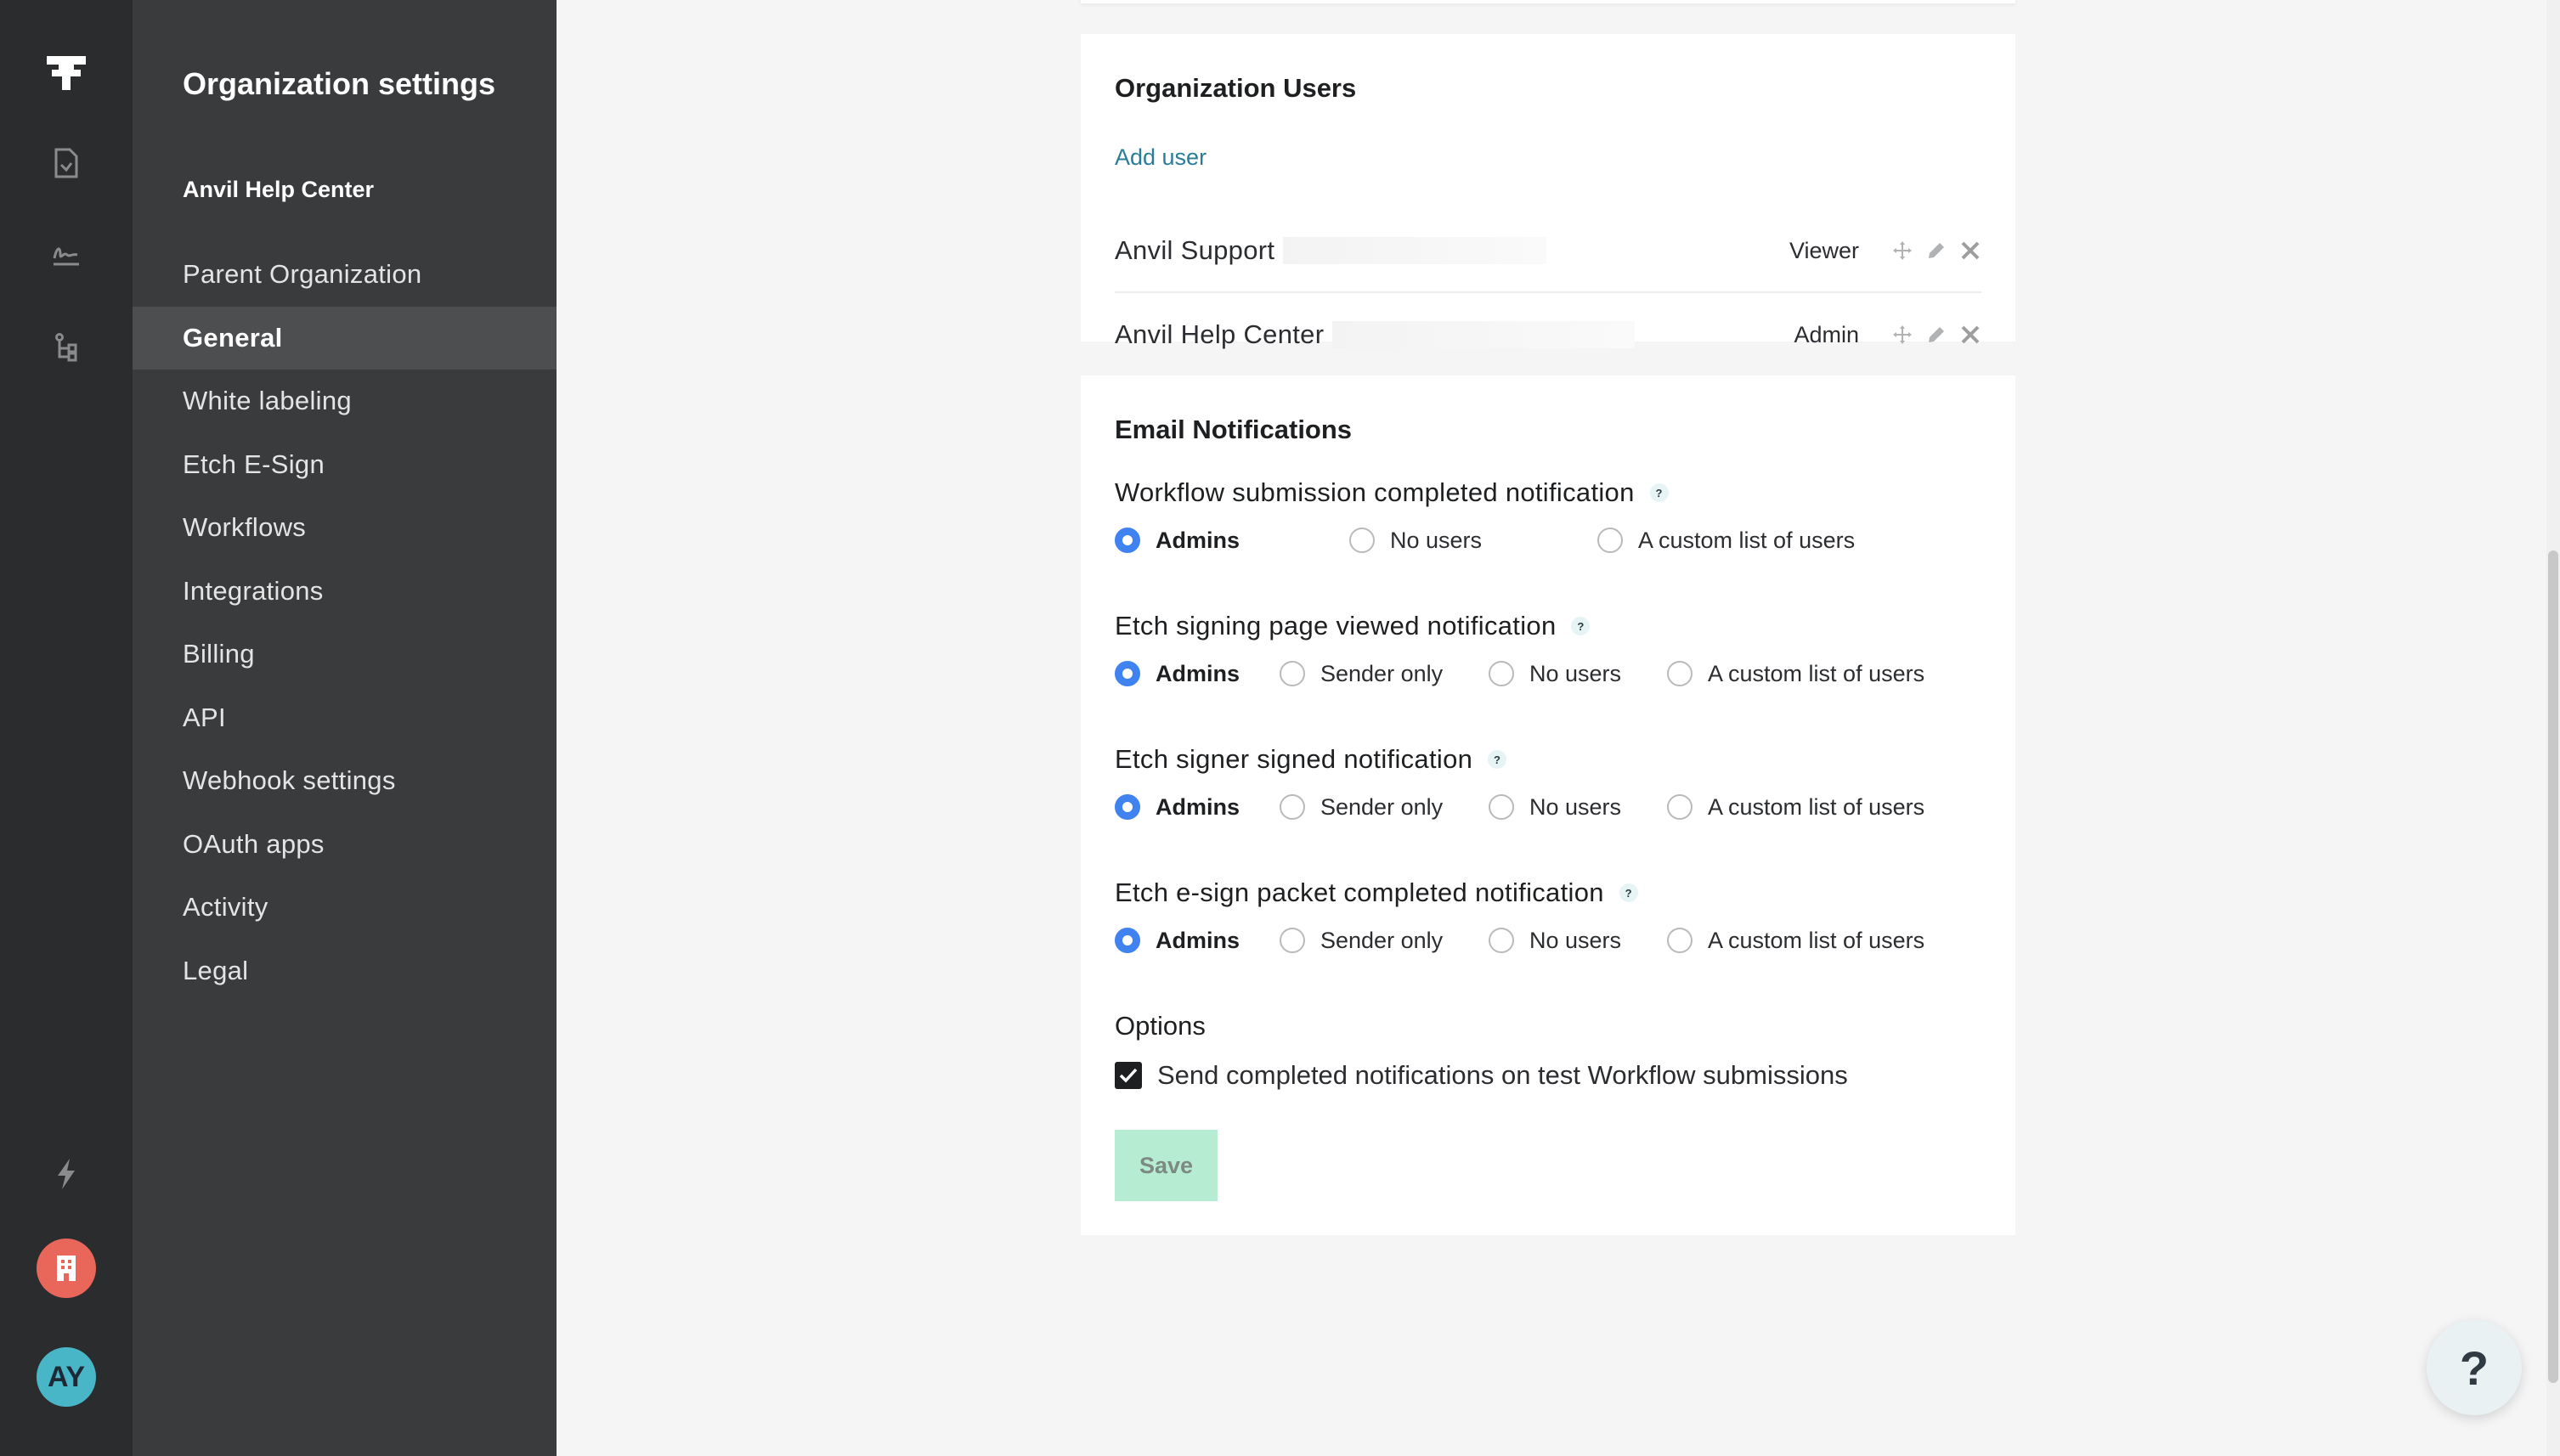  What do you see at coordinates (345, 972) in the screenshot?
I see `sidebar-item-legal: Legal` at bounding box center [345, 972].